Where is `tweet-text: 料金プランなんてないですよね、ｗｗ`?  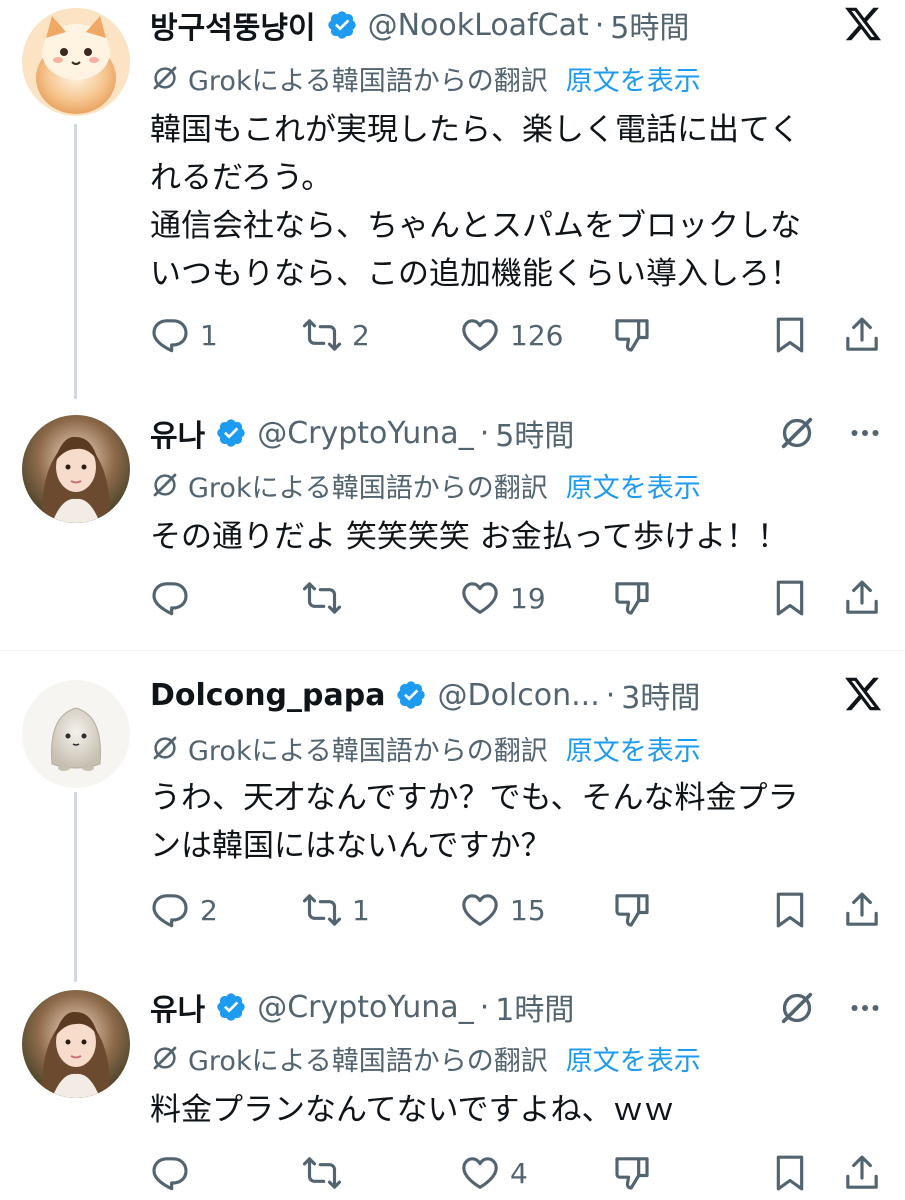 tweet-text: 料金プランなんてないですよね、ｗｗ is located at coordinates (412, 1110).